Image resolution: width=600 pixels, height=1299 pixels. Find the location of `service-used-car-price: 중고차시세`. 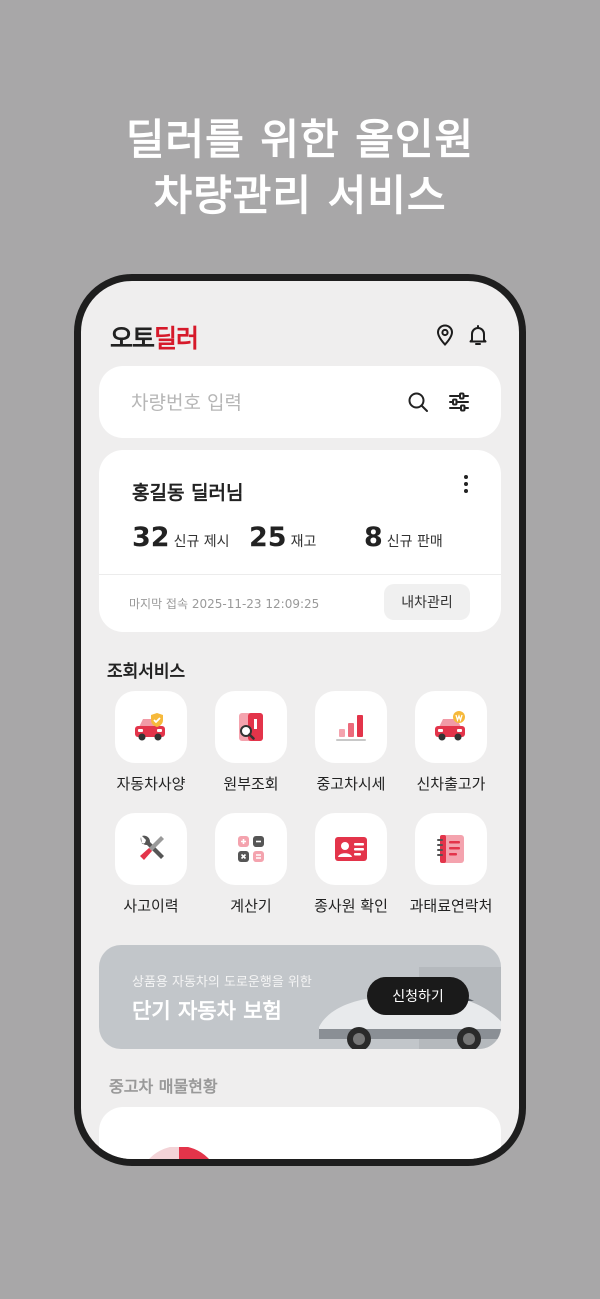

service-used-car-price: 중고차시세 is located at coordinates (351, 742).